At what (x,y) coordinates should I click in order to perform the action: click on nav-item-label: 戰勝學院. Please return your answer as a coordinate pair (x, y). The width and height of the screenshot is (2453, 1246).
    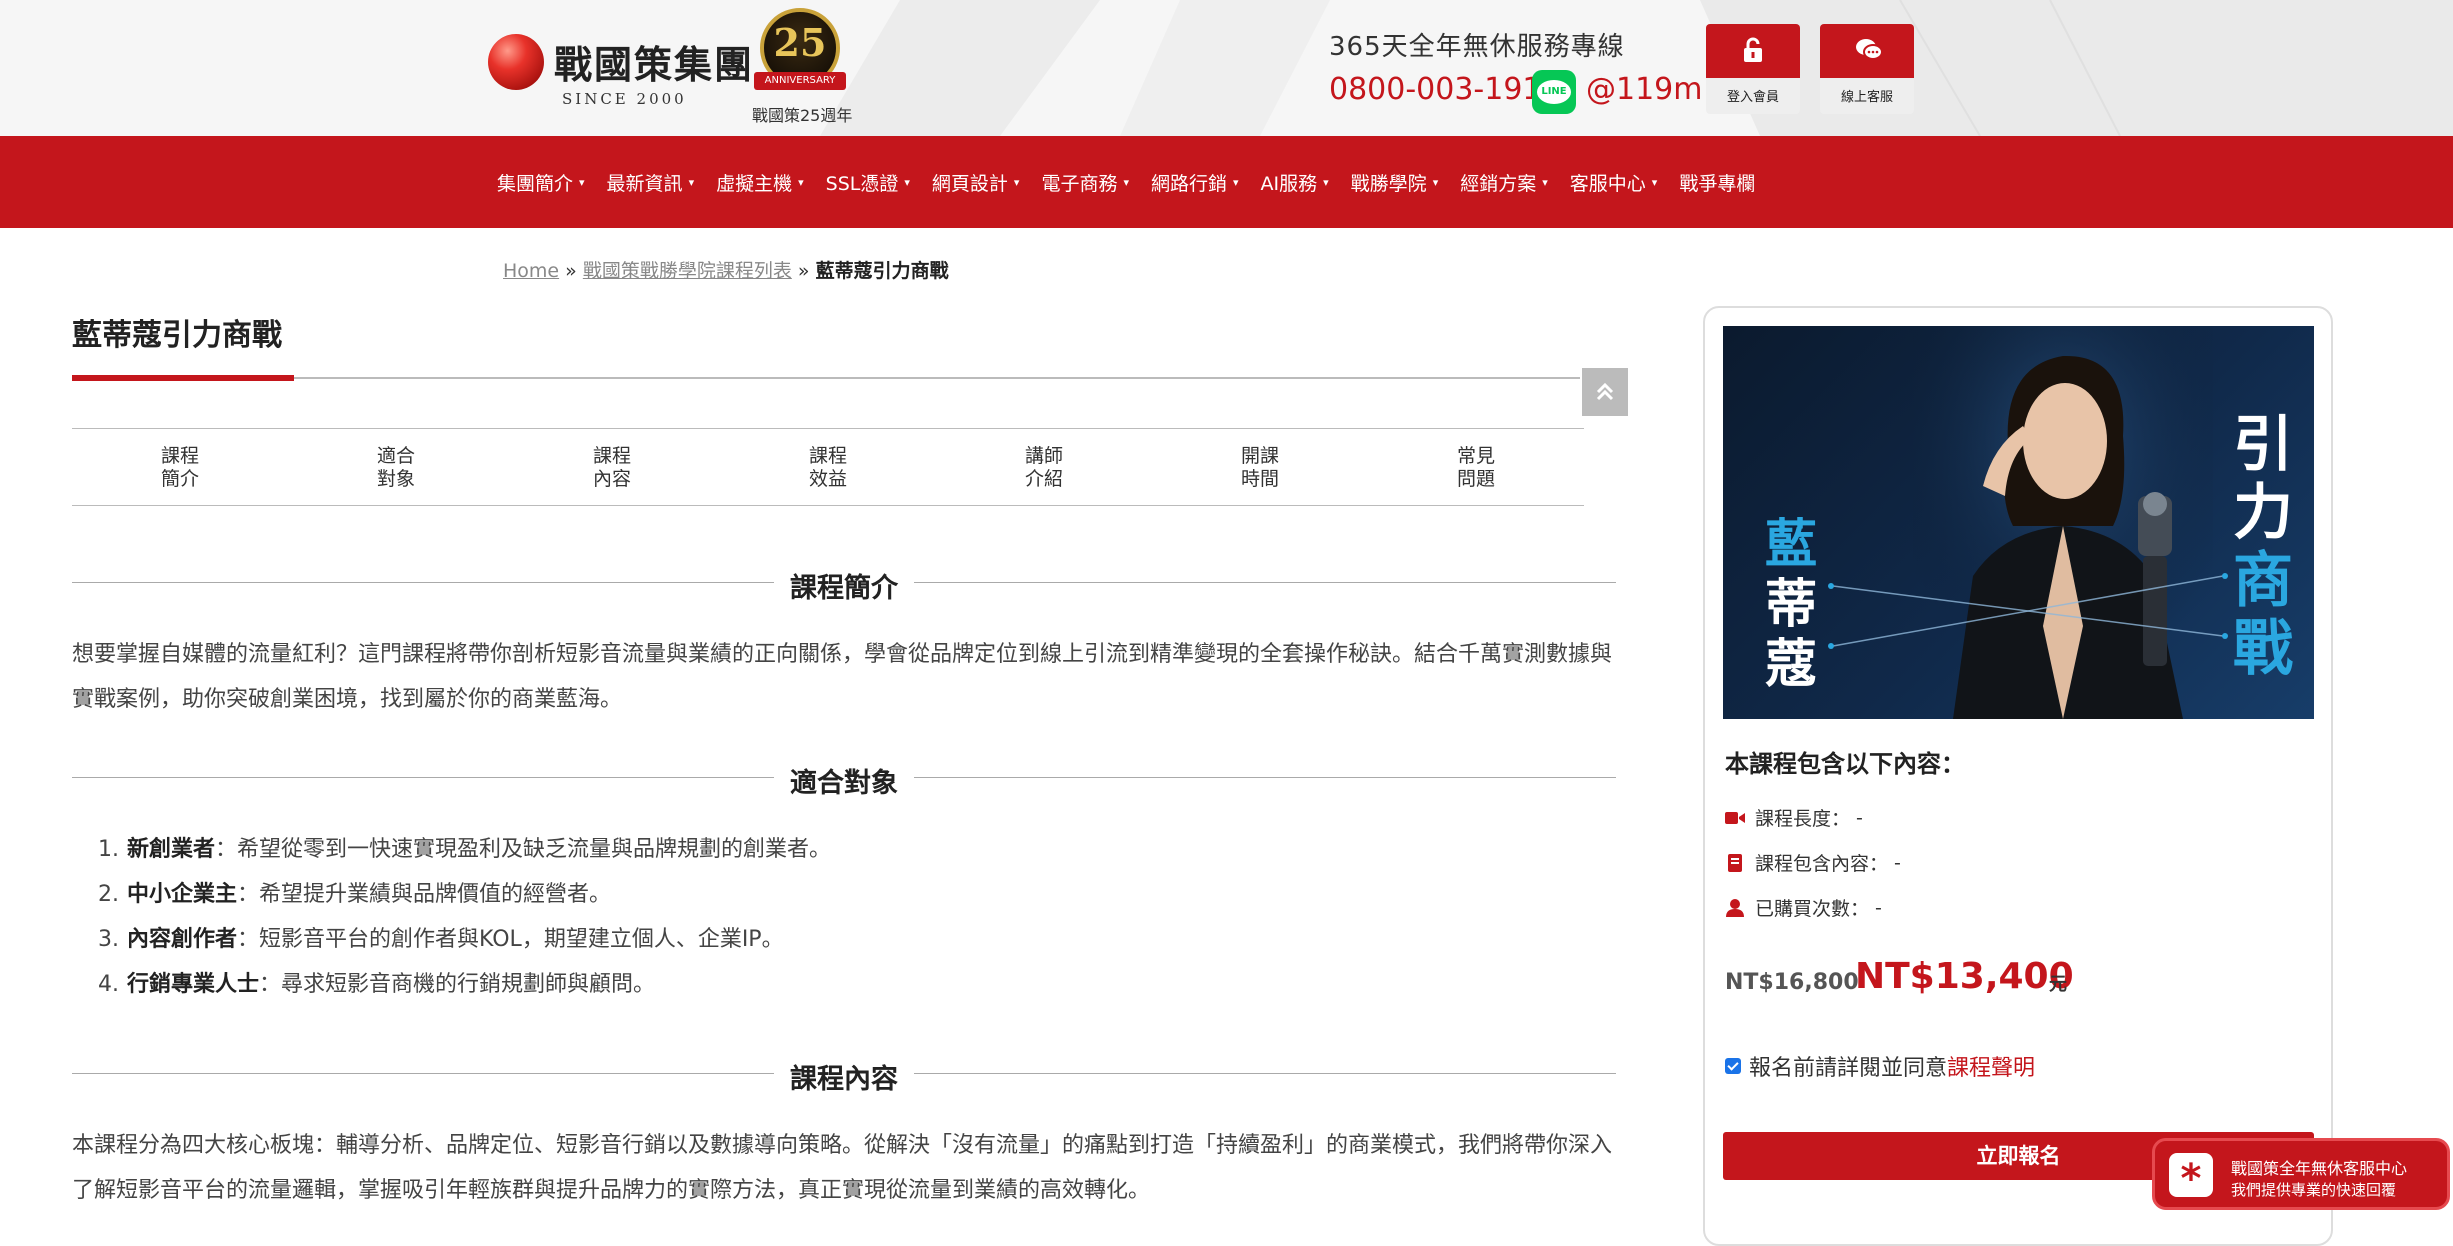
    Looking at the image, I should click on (1388, 183).